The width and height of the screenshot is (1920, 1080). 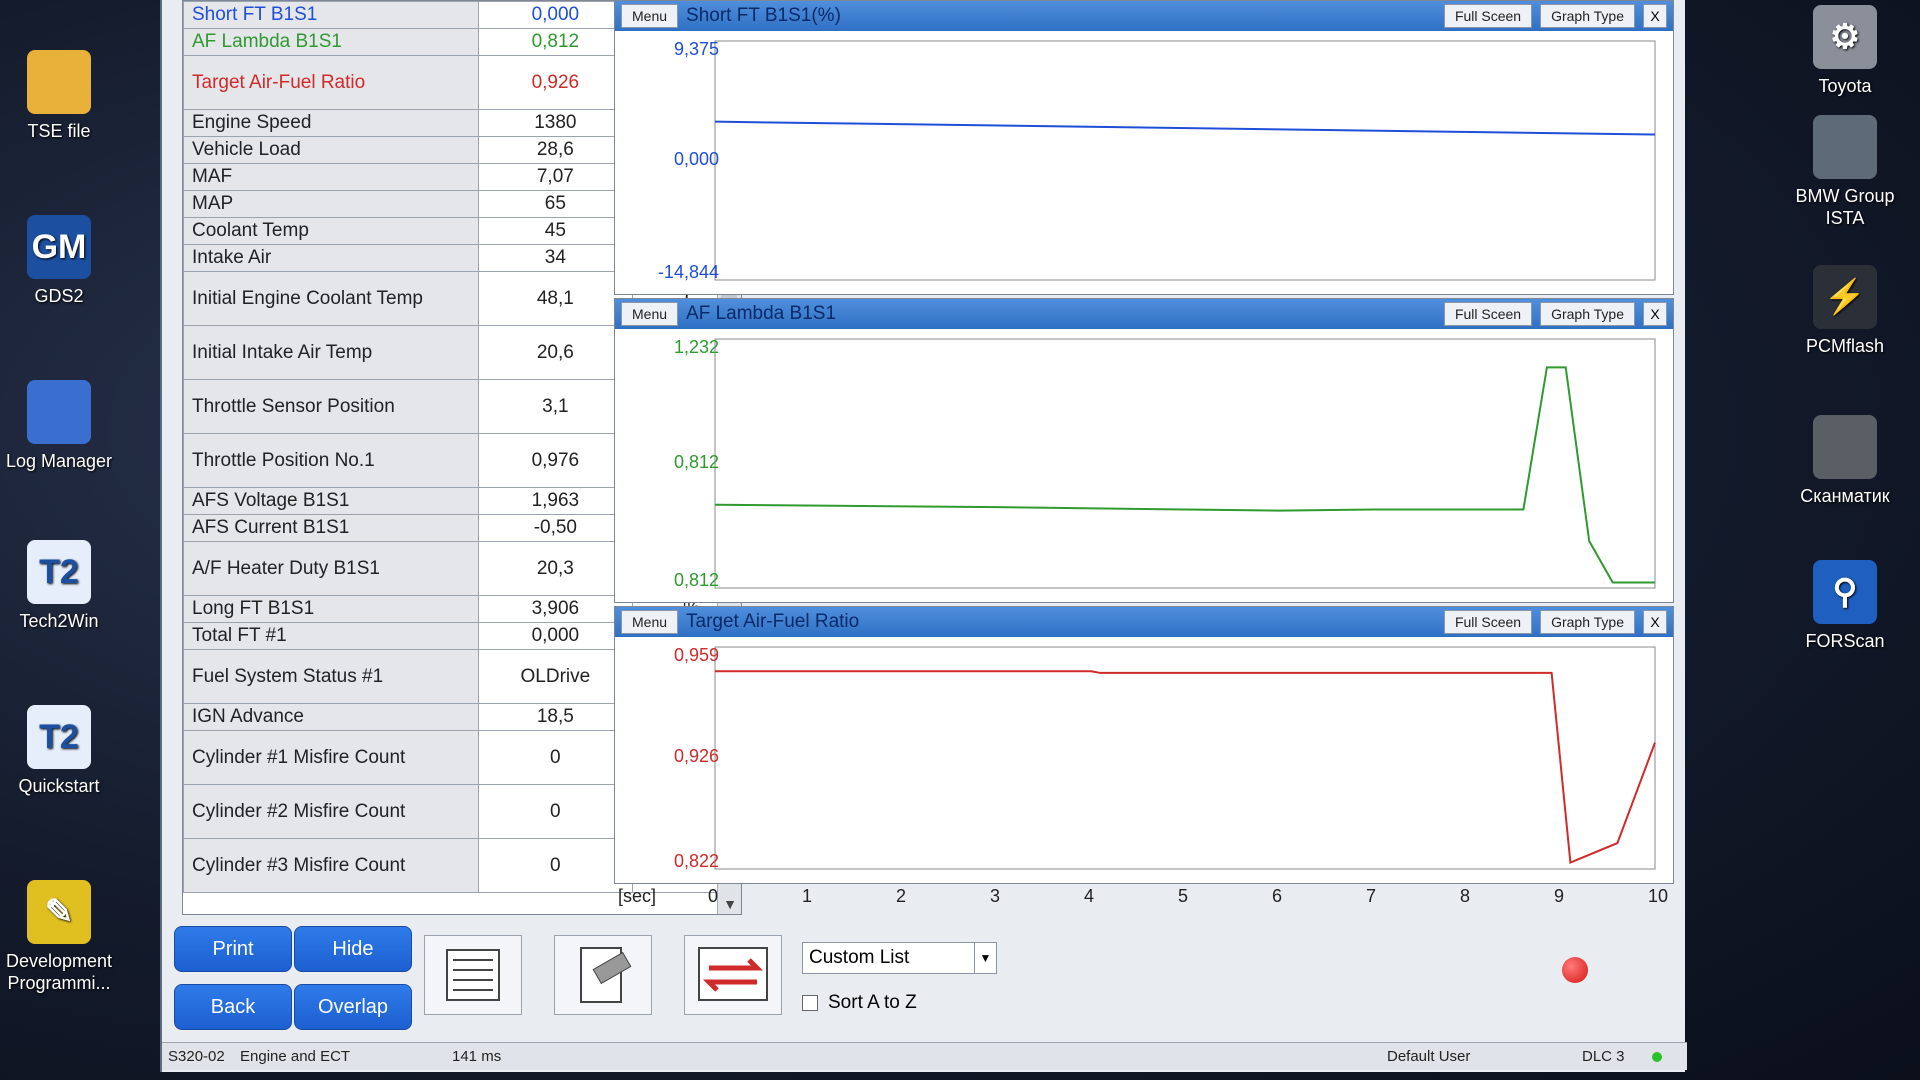 What do you see at coordinates (331, 568) in the screenshot?
I see `param-name: A/F Heater Duty B1S1` at bounding box center [331, 568].